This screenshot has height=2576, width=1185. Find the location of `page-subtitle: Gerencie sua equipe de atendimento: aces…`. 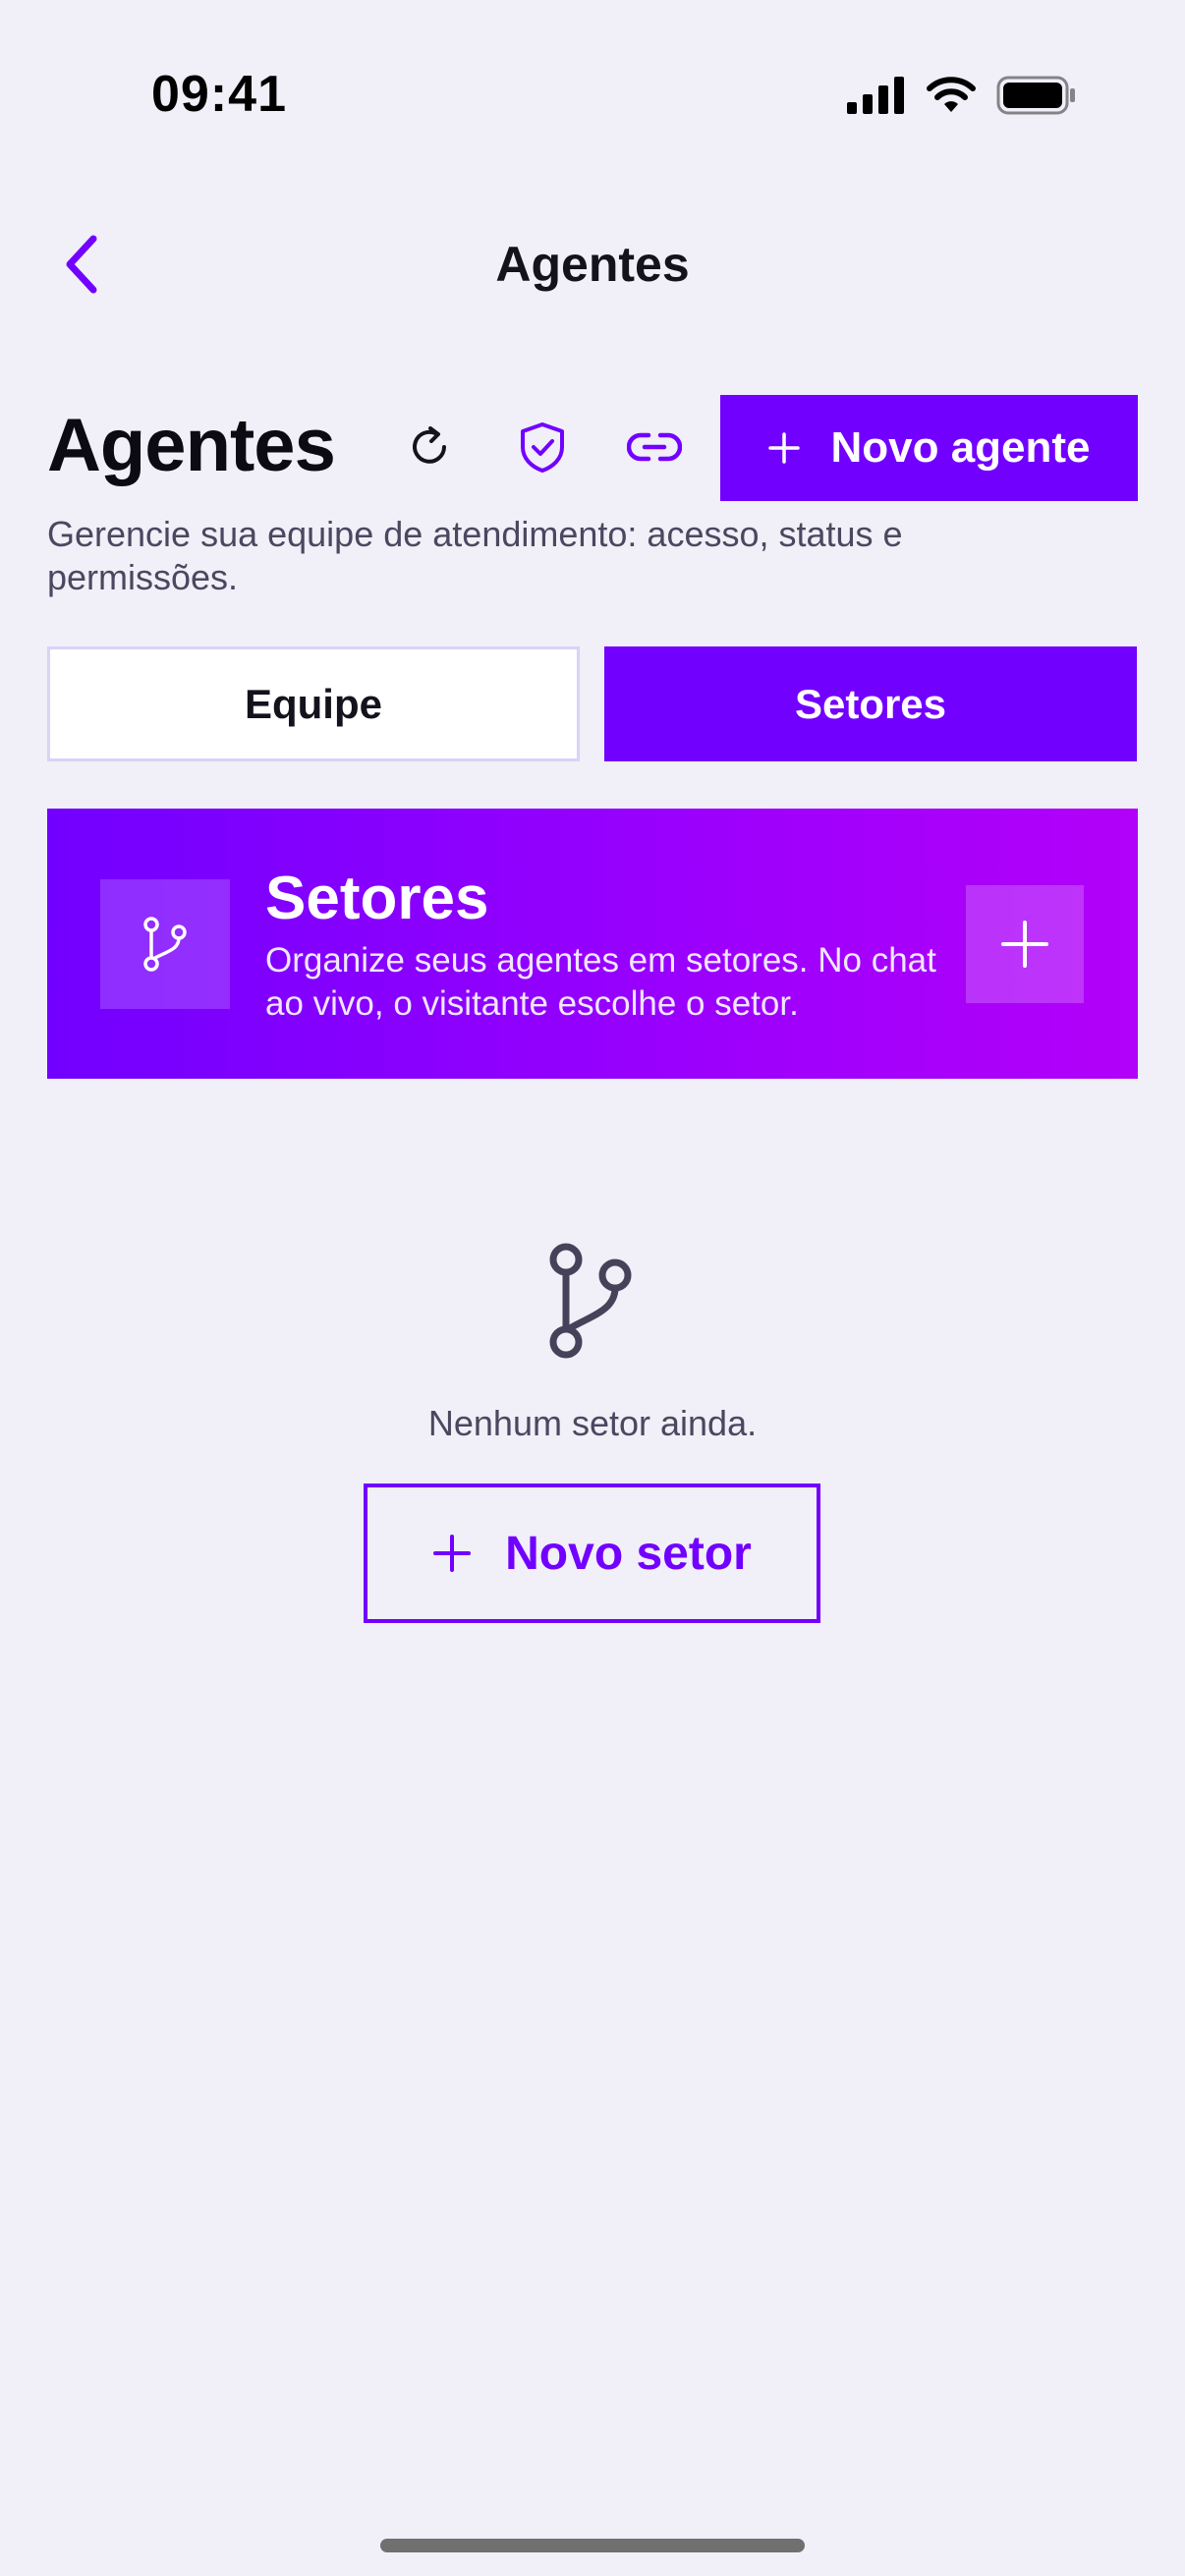

page-subtitle: Gerencie sua equipe de atendimento: aces… is located at coordinates (475, 555).